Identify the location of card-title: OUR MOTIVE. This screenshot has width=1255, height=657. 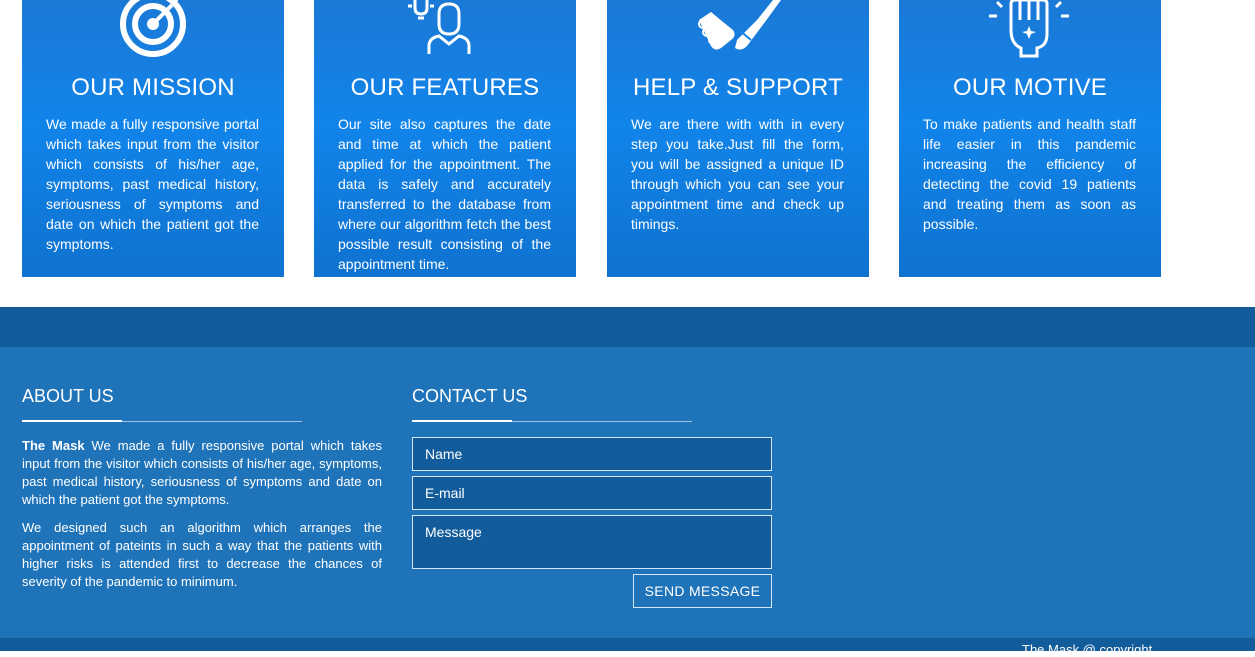
(1029, 87).